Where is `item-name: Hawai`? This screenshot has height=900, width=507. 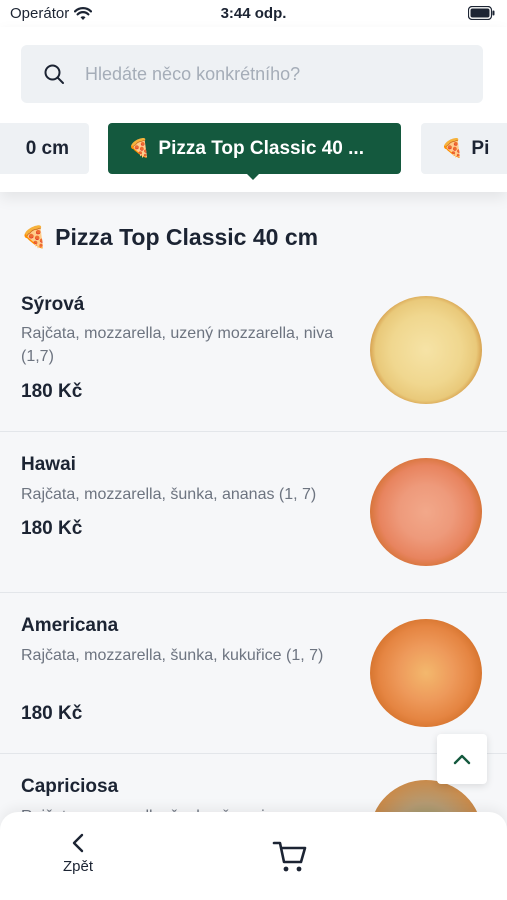
item-name: Hawai is located at coordinates (48, 464).